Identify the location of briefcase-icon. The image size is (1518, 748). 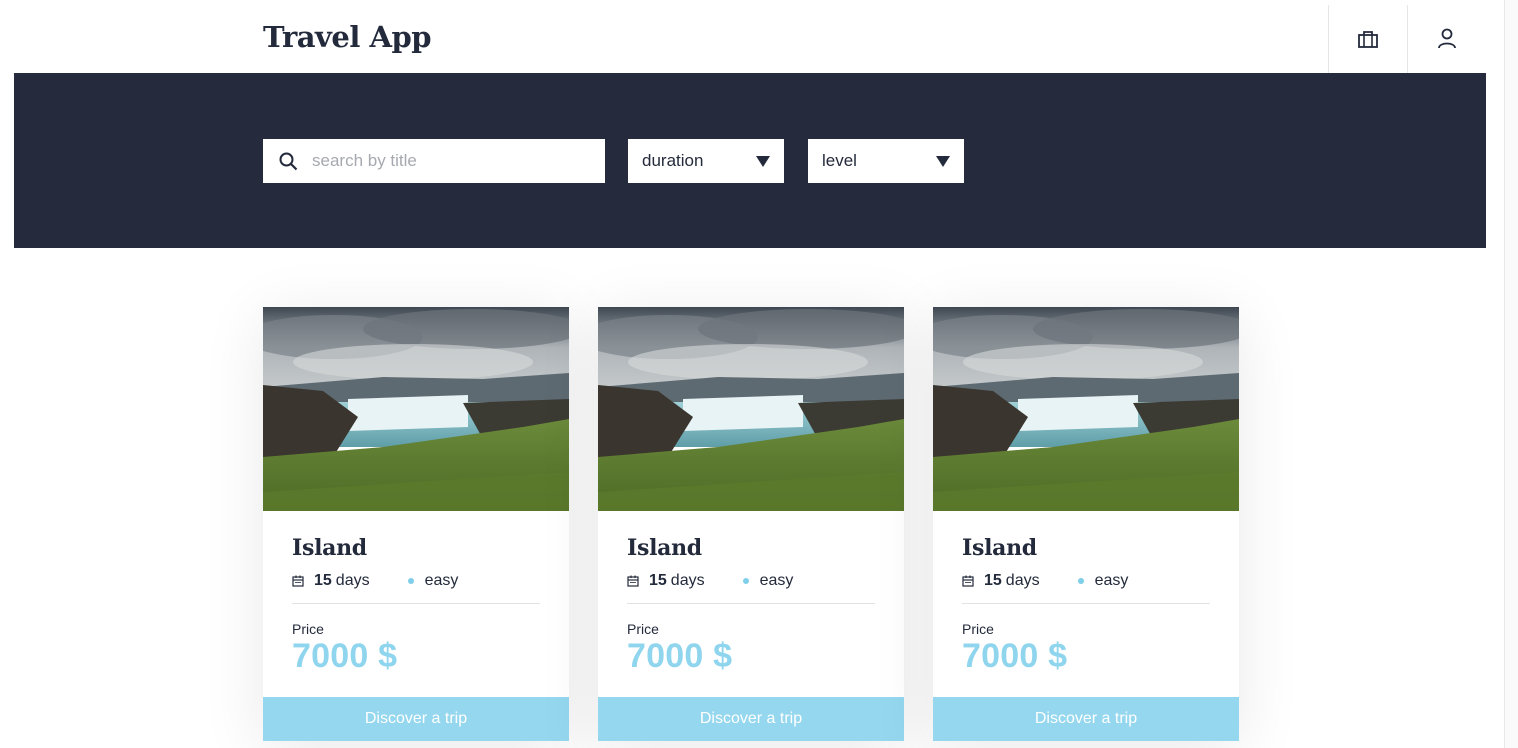
(1368, 39).